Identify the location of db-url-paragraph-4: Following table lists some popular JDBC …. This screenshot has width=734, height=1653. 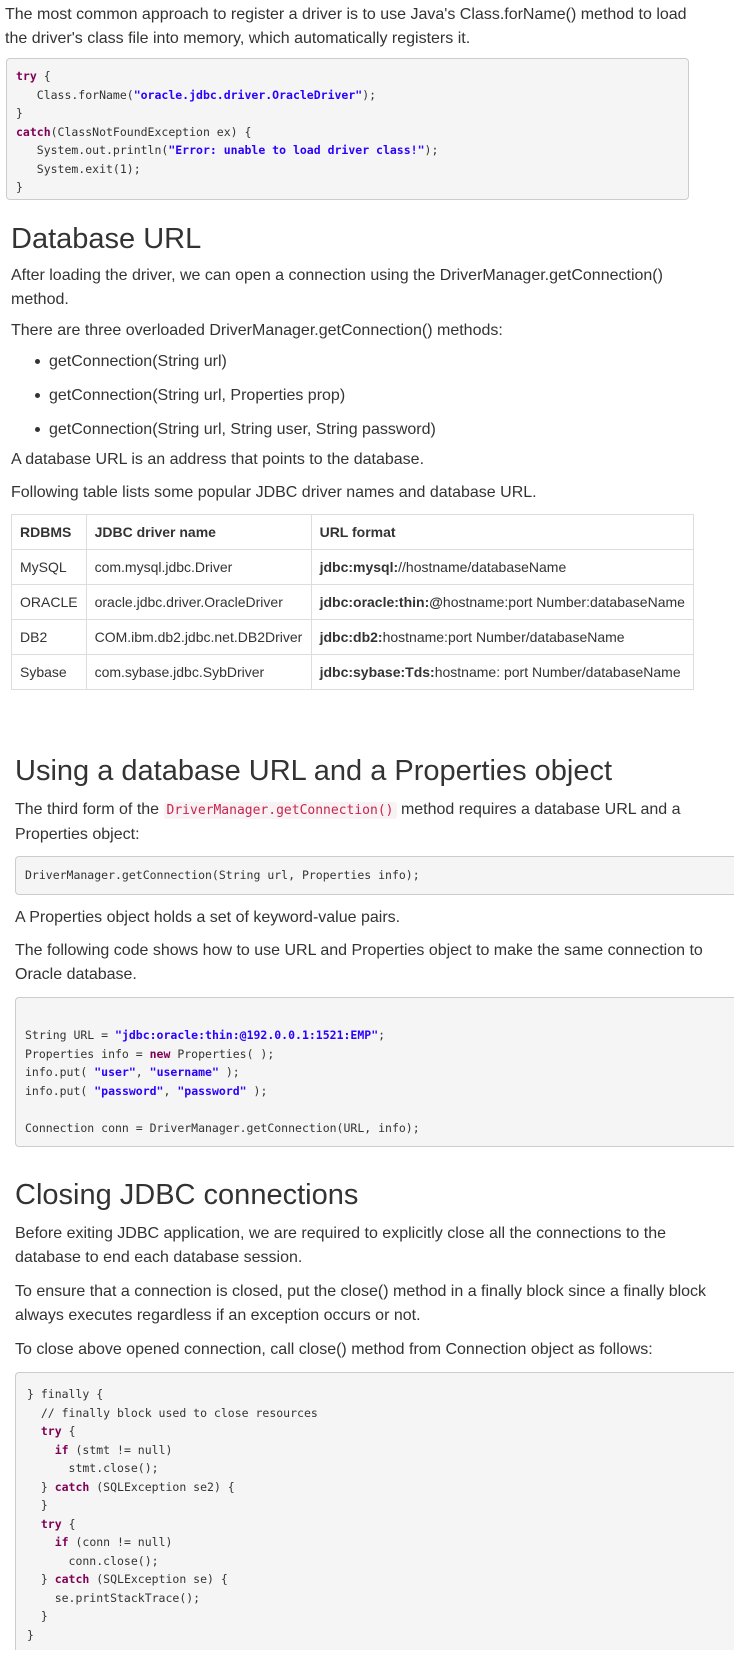
(274, 492).